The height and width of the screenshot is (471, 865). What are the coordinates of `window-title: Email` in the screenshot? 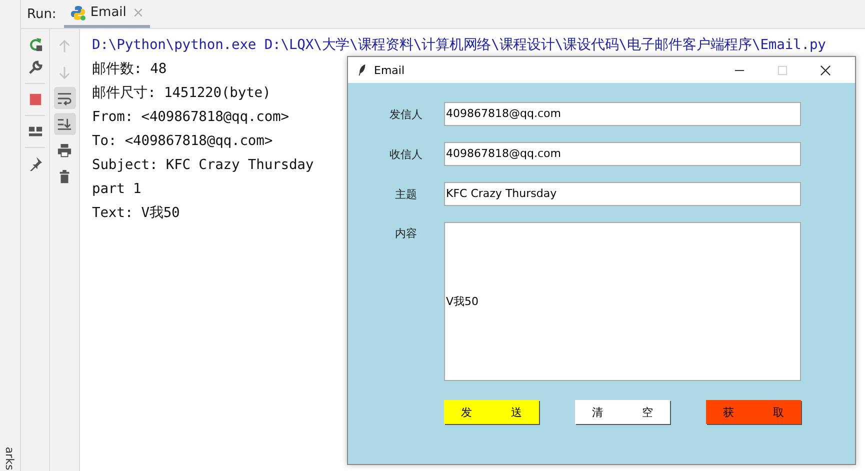 It's located at (389, 70).